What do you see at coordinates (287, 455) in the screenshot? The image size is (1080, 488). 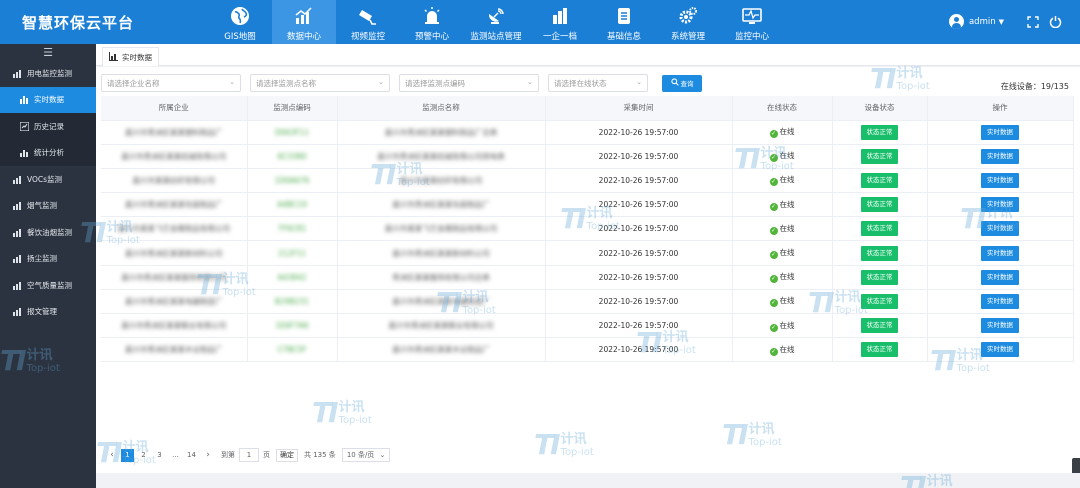 I see `goto-confirm-button: 确定` at bounding box center [287, 455].